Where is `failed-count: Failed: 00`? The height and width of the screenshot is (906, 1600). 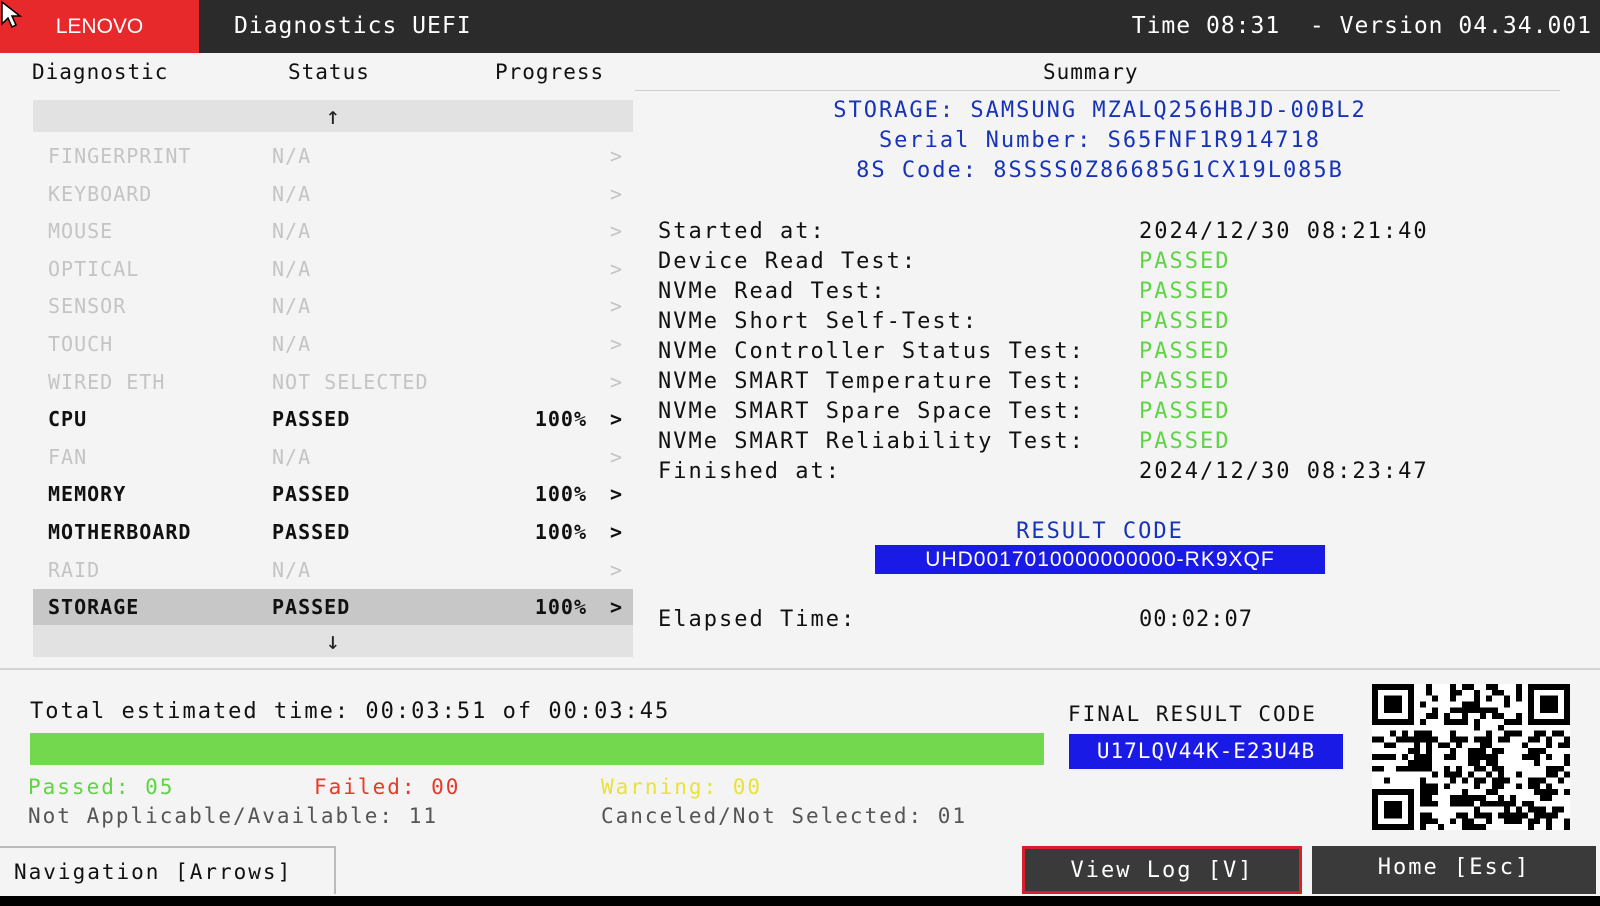 failed-count: Failed: 00 is located at coordinates (387, 787).